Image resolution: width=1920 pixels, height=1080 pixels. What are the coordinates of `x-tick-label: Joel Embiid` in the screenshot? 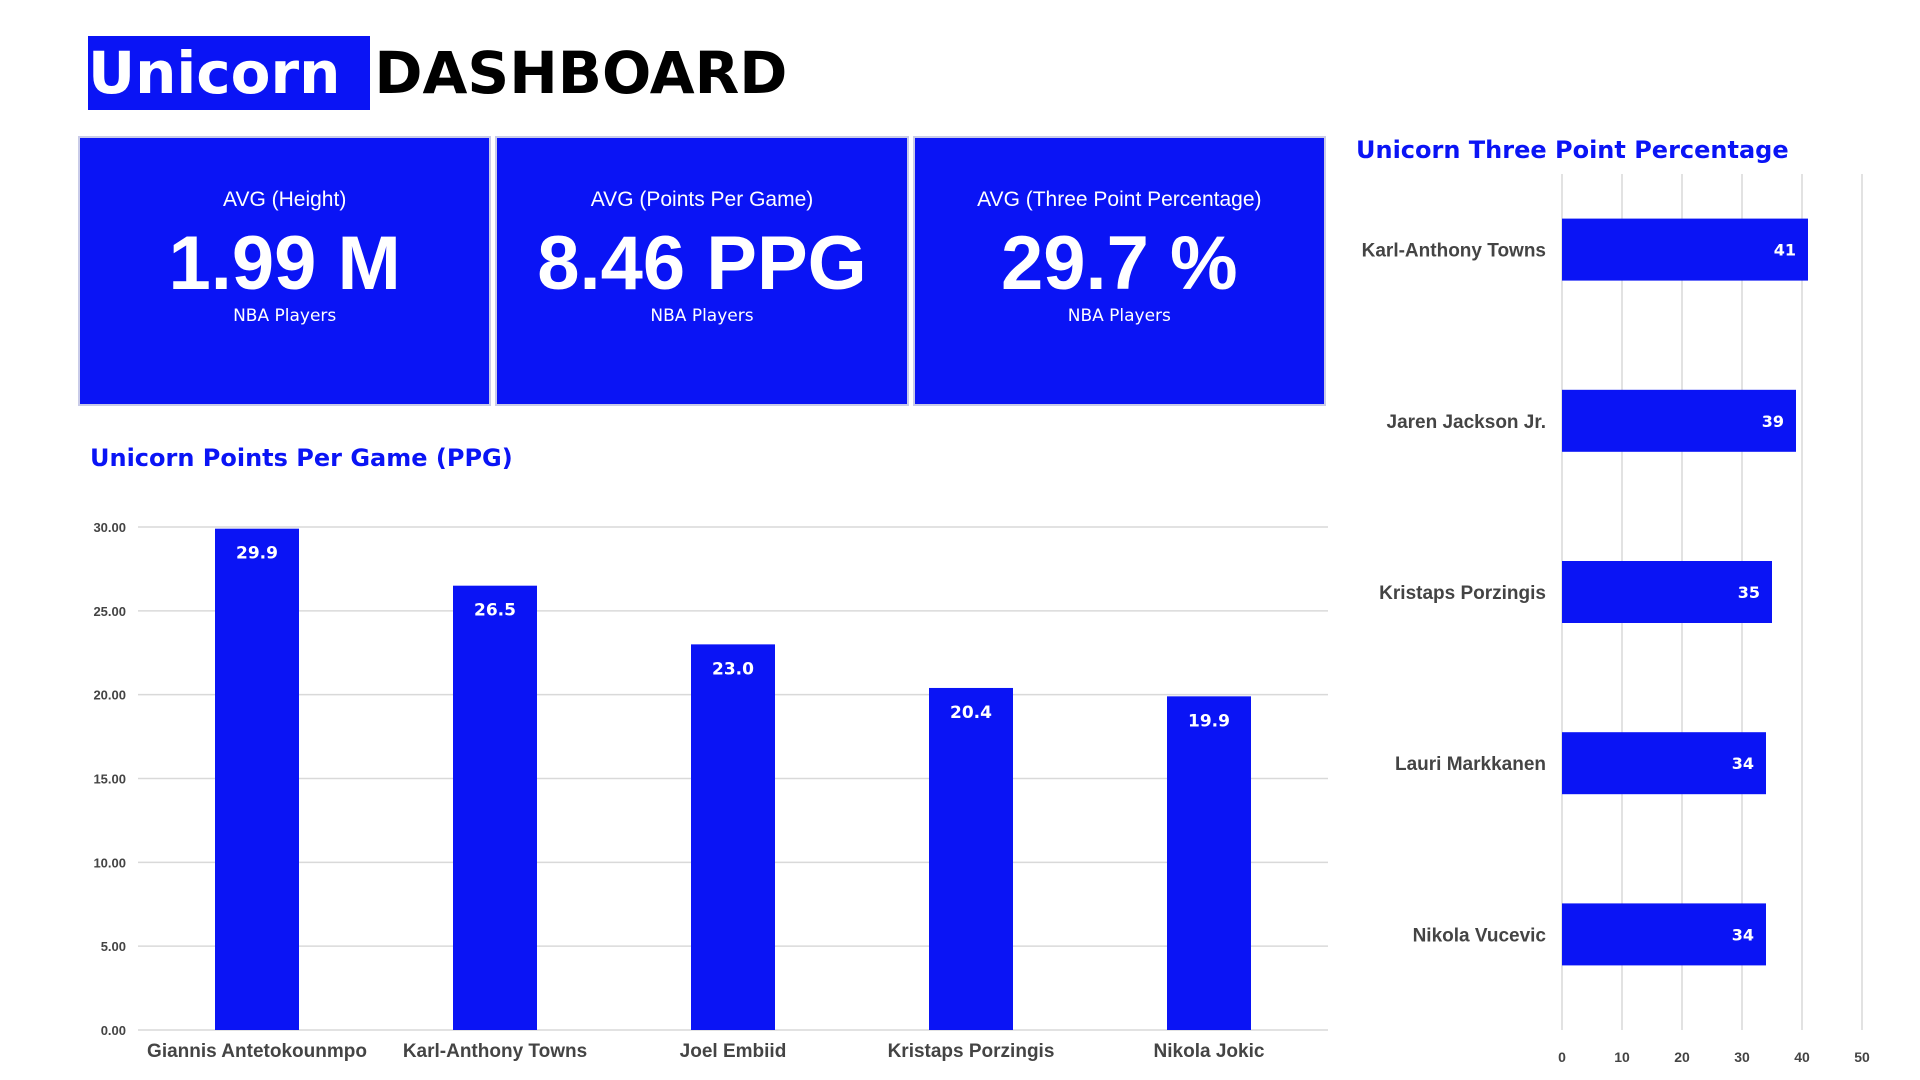 It's located at (733, 1051).